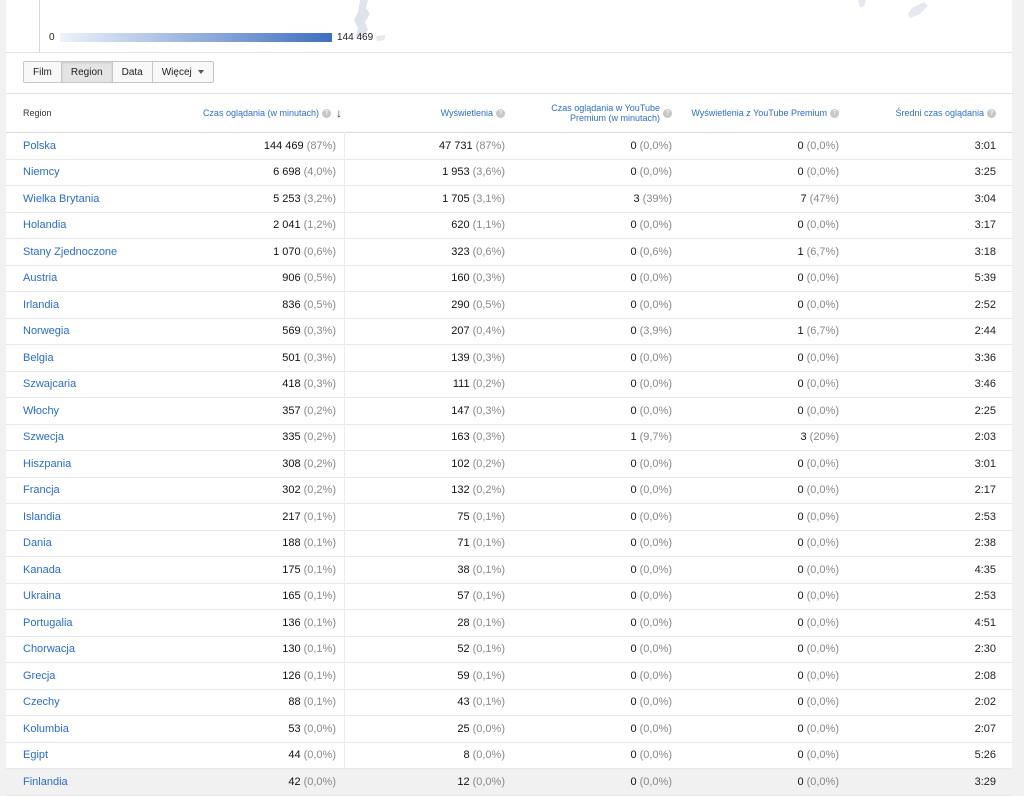 Image resolution: width=1024 pixels, height=796 pixels. What do you see at coordinates (44, 225) in the screenshot?
I see `region-link: Holandia` at bounding box center [44, 225].